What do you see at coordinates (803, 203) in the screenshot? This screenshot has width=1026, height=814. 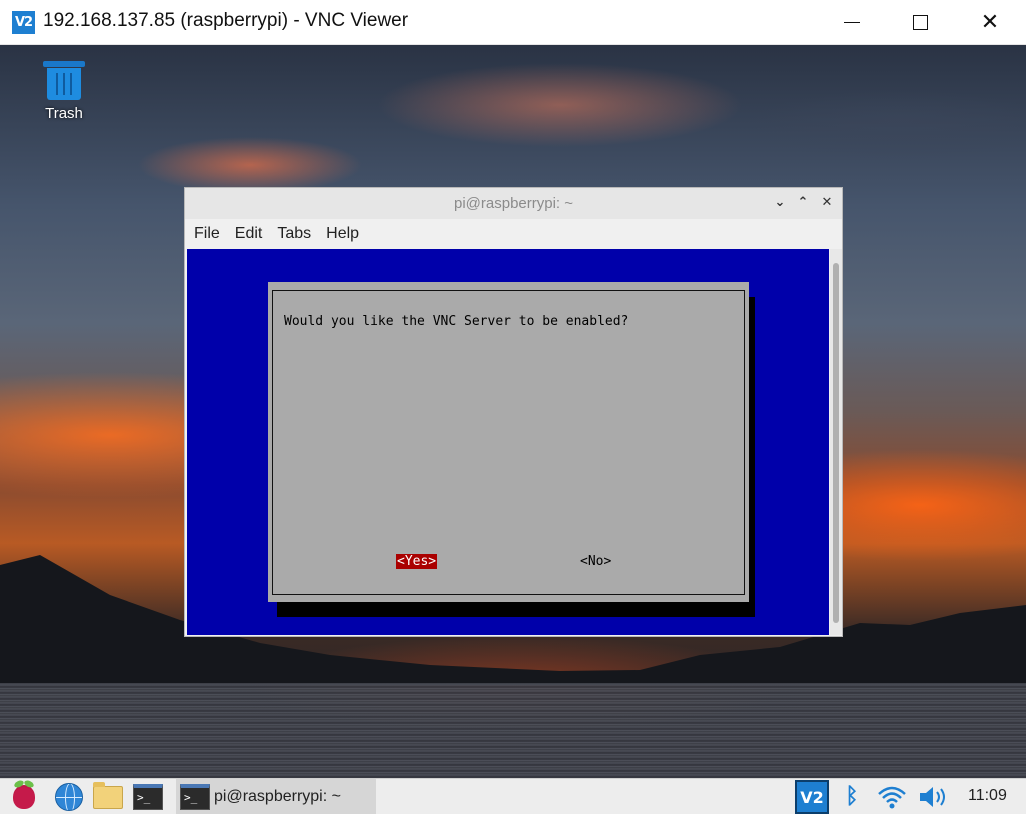 I see `terminal-maximize-button: ⌃` at bounding box center [803, 203].